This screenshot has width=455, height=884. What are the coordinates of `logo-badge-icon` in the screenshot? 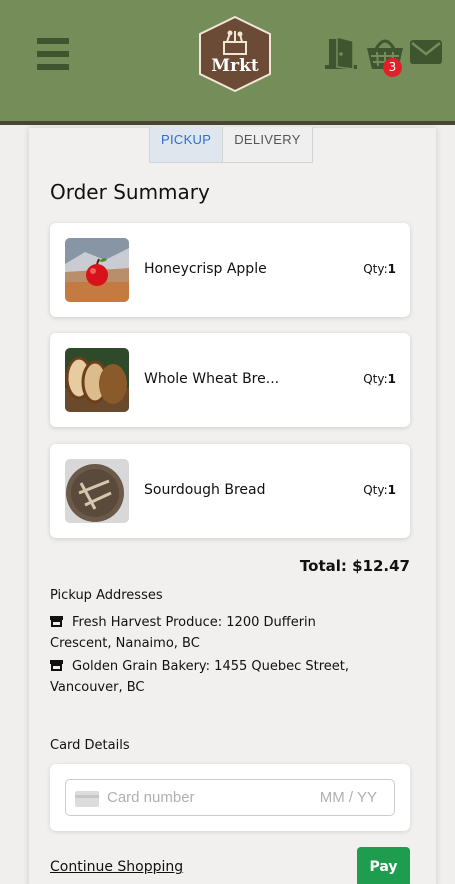 It's located at (235, 54).